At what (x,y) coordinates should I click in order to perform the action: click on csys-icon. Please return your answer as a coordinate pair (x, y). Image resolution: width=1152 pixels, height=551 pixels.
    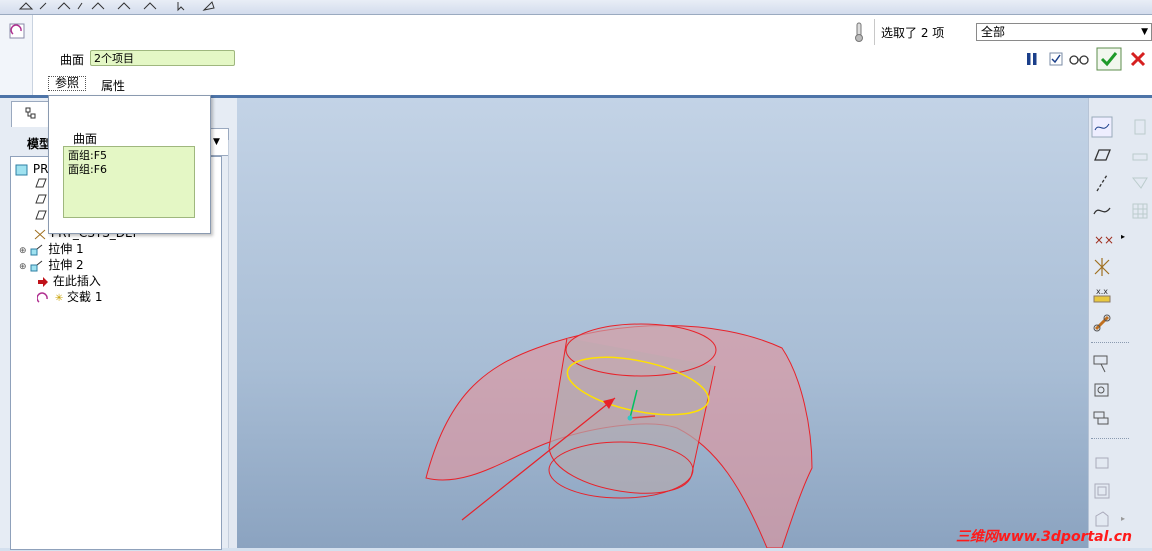
    Looking at the image, I should click on (40, 234).